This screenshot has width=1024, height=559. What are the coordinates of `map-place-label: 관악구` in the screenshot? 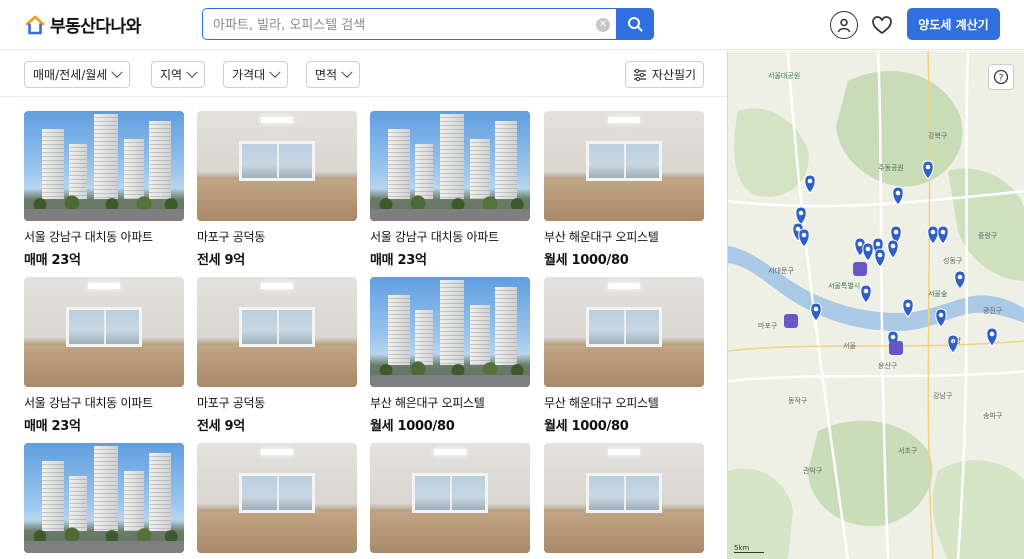 It's located at (813, 471).